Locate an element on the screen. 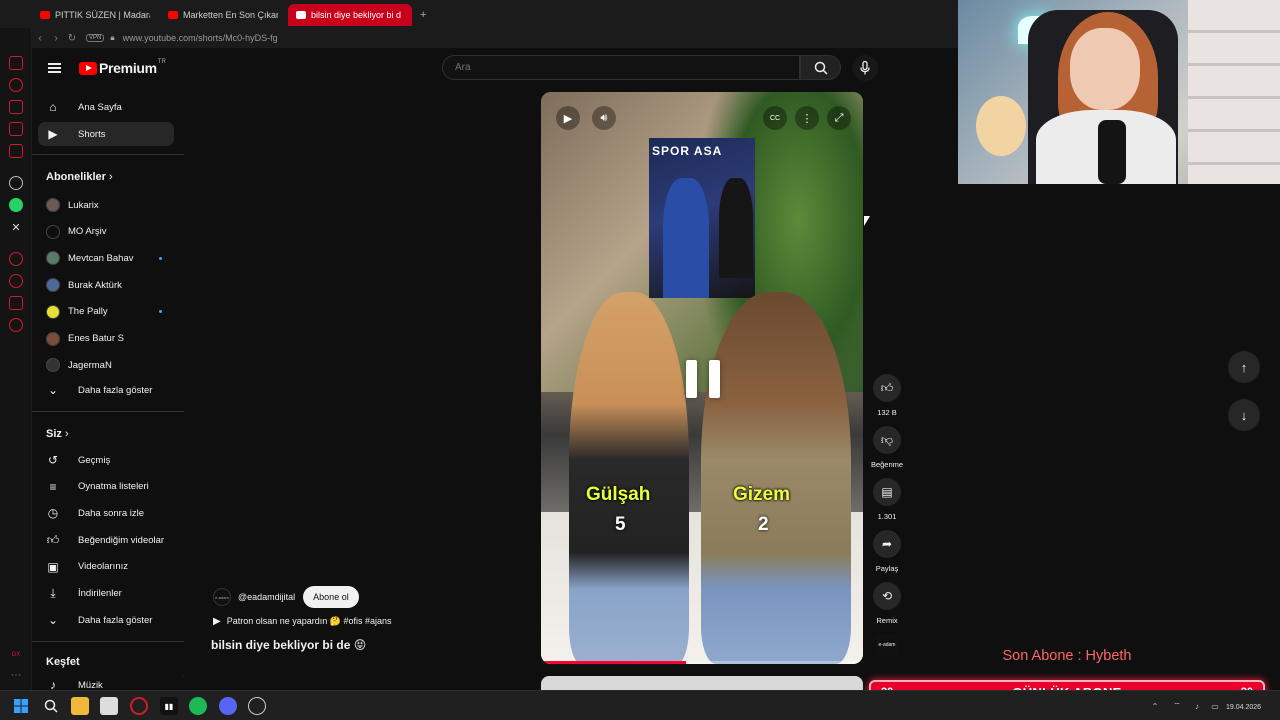  new-tab-button: + is located at coordinates (422, 15).